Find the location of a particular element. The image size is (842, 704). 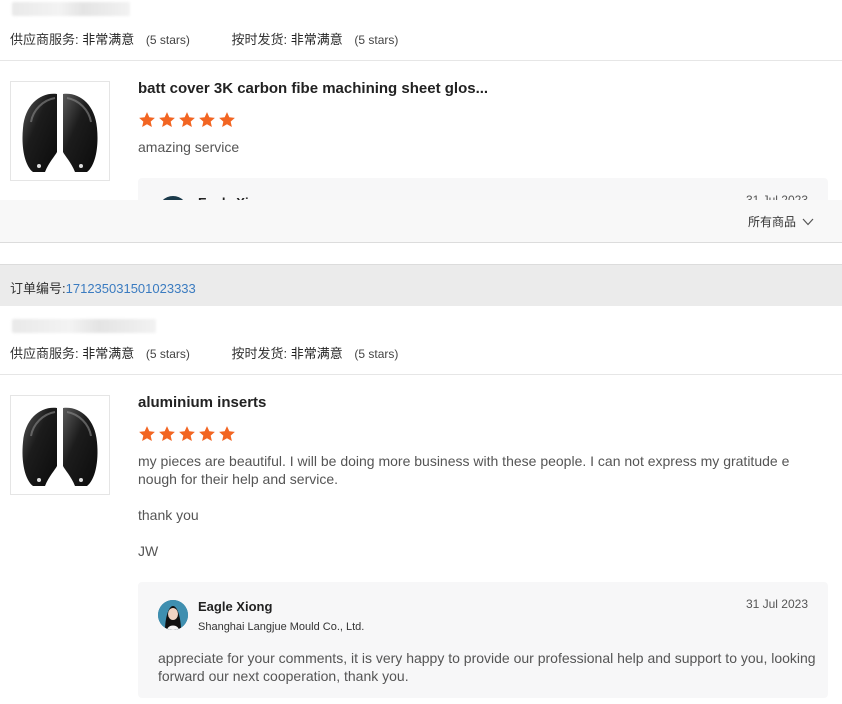

order-header: 订单编号:171235031501023333 is located at coordinates (421, 285).